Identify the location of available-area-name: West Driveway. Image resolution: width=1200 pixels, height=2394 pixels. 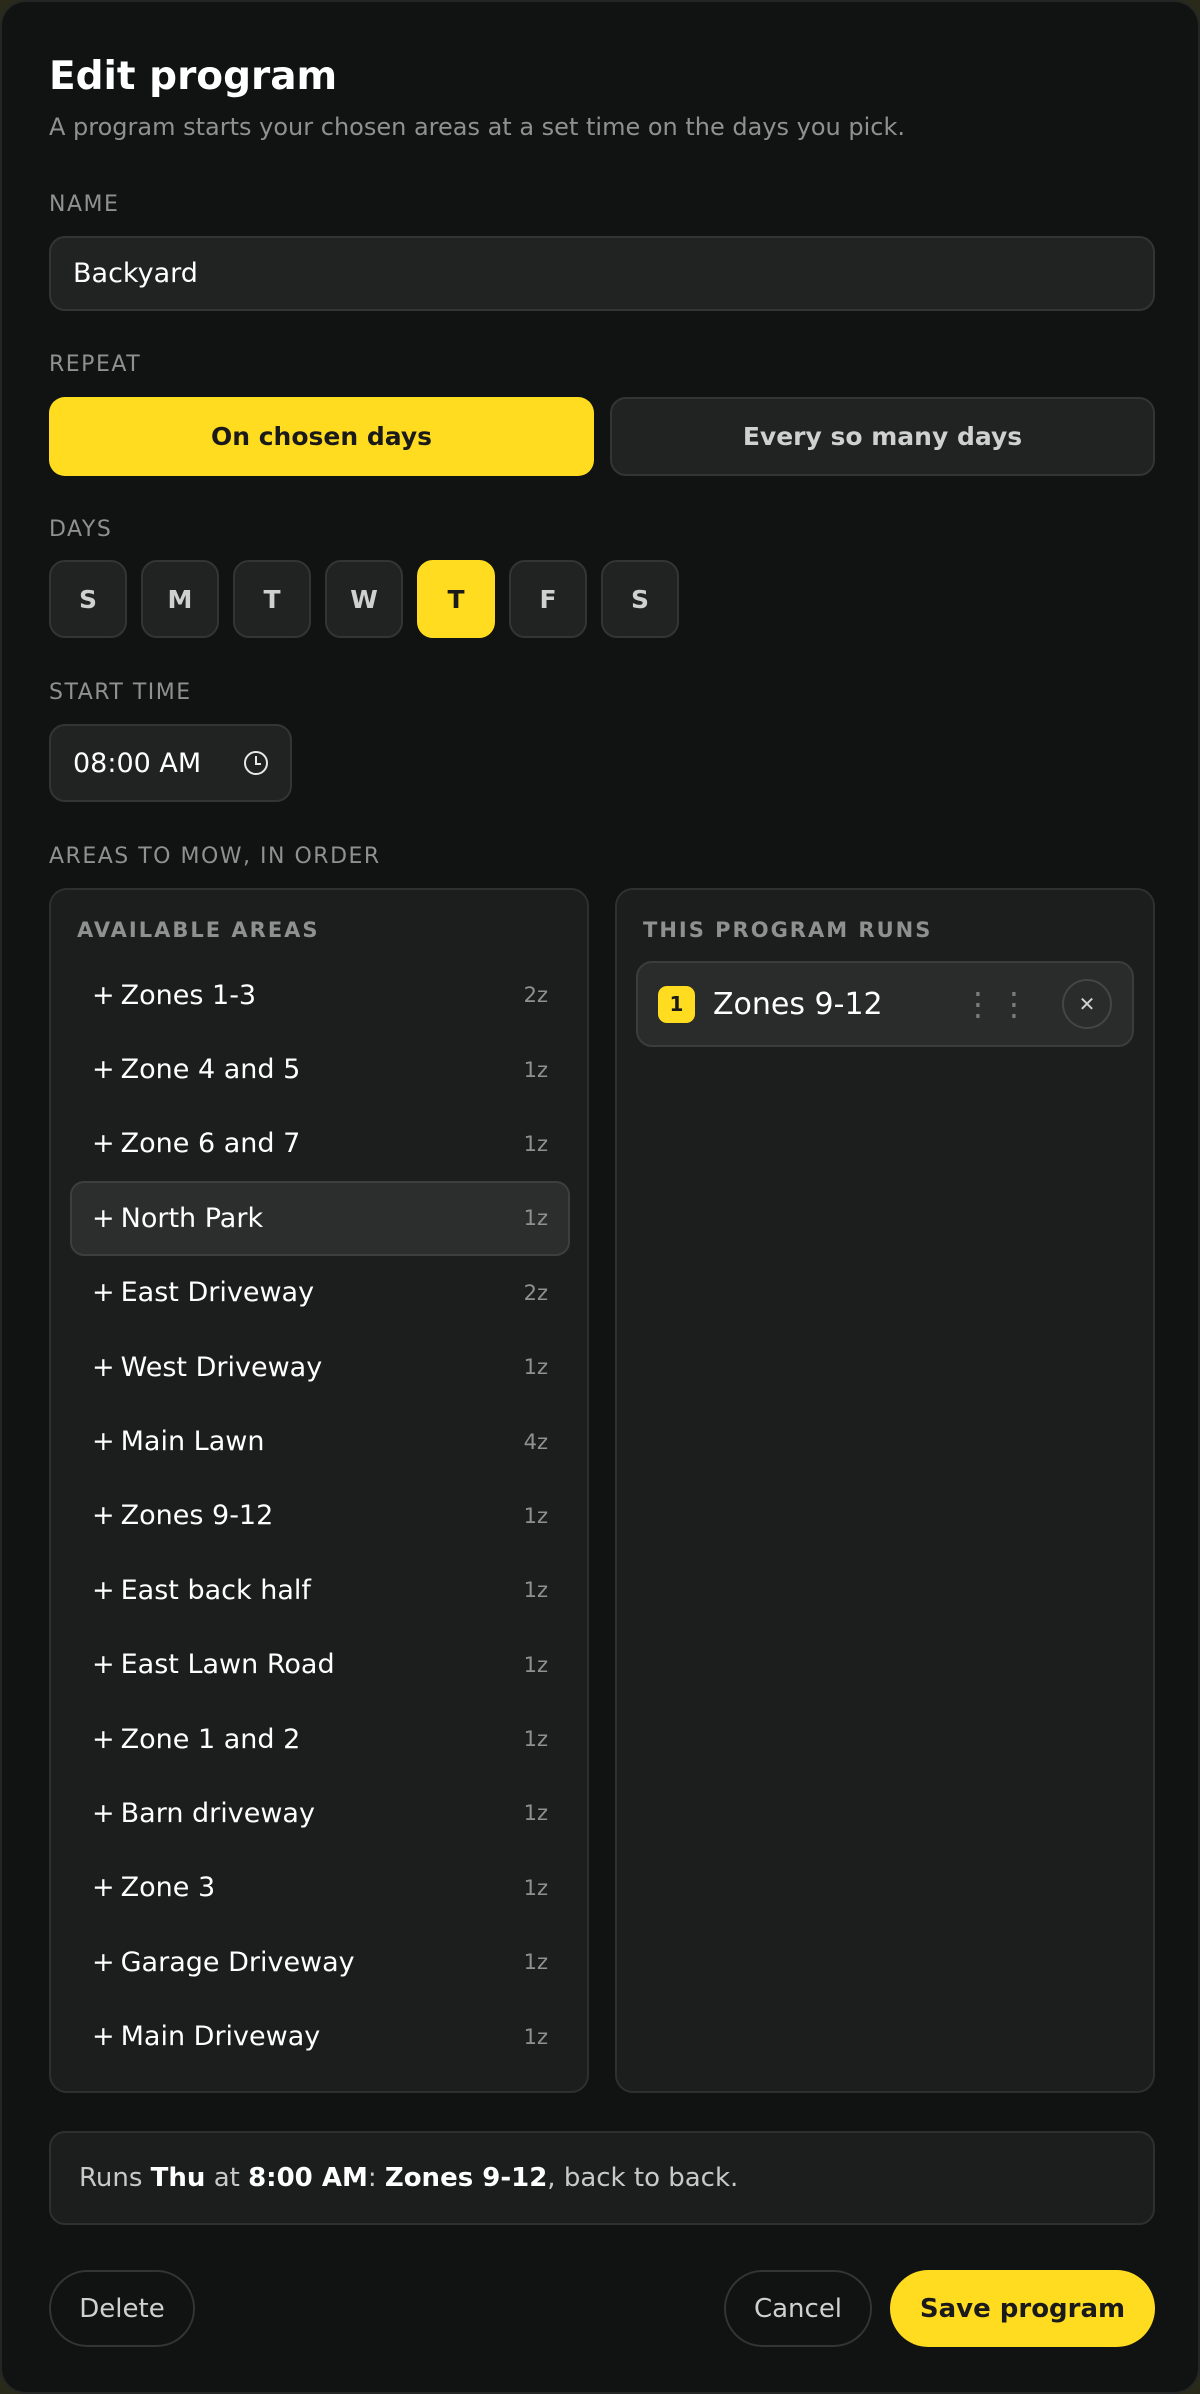
(221, 1367).